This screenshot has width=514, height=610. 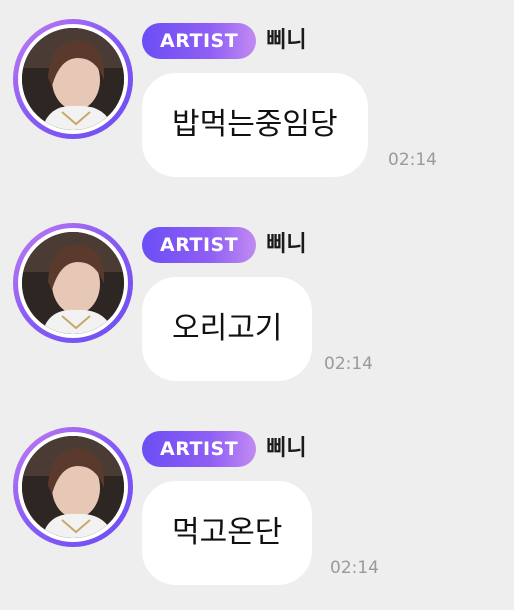 What do you see at coordinates (227, 329) in the screenshot?
I see `message-bubble: 오리고기` at bounding box center [227, 329].